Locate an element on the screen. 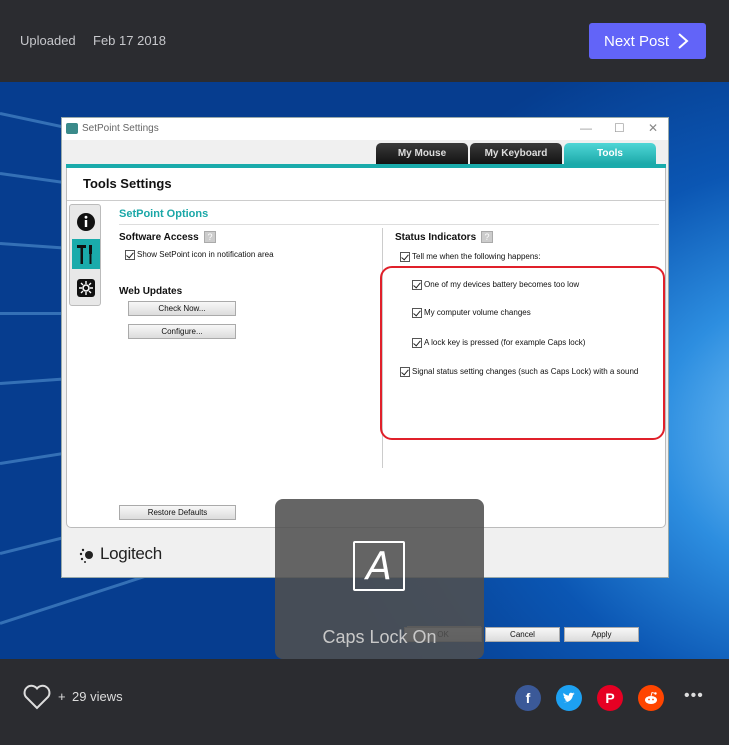 The height and width of the screenshot is (745, 729). tab-tools: Tools is located at coordinates (610, 154).